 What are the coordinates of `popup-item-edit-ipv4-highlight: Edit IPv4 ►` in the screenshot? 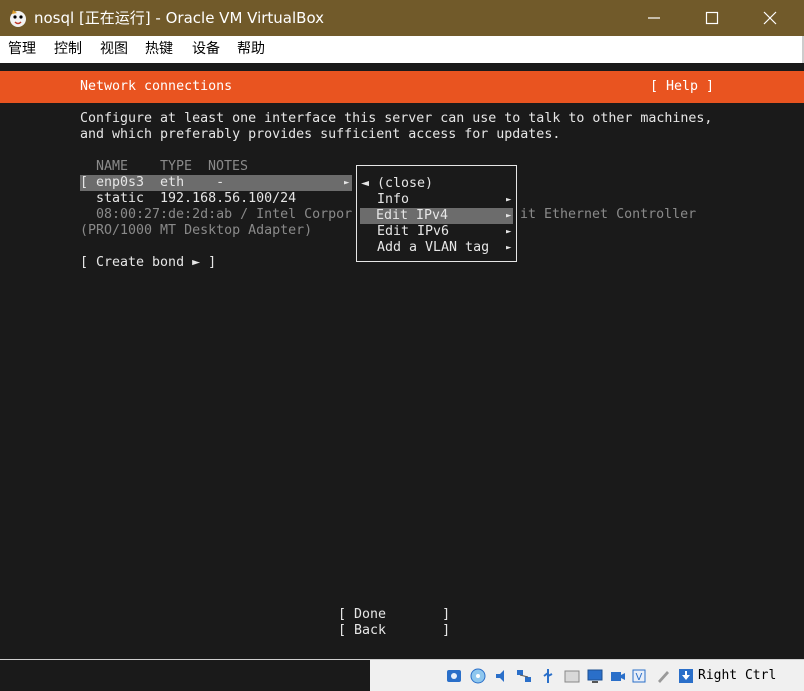 It's located at (436, 216).